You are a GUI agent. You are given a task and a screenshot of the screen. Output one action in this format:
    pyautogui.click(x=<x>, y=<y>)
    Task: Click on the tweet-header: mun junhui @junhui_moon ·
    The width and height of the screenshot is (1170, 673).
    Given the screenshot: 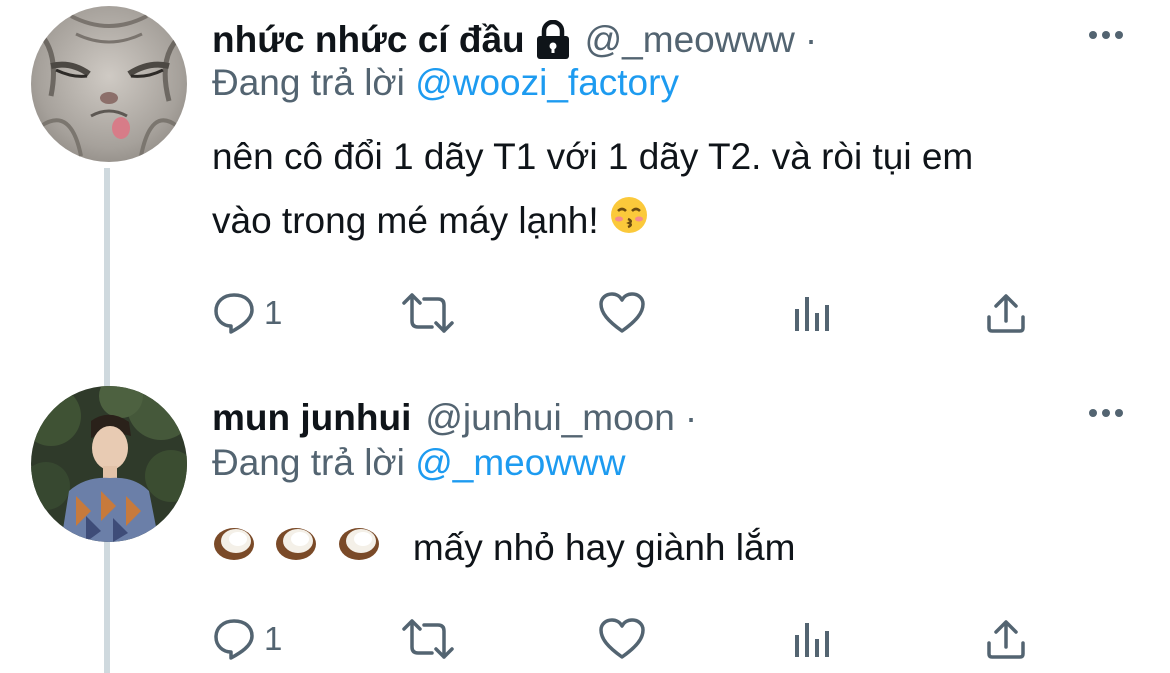 What is the action you would take?
    pyautogui.click(x=454, y=418)
    